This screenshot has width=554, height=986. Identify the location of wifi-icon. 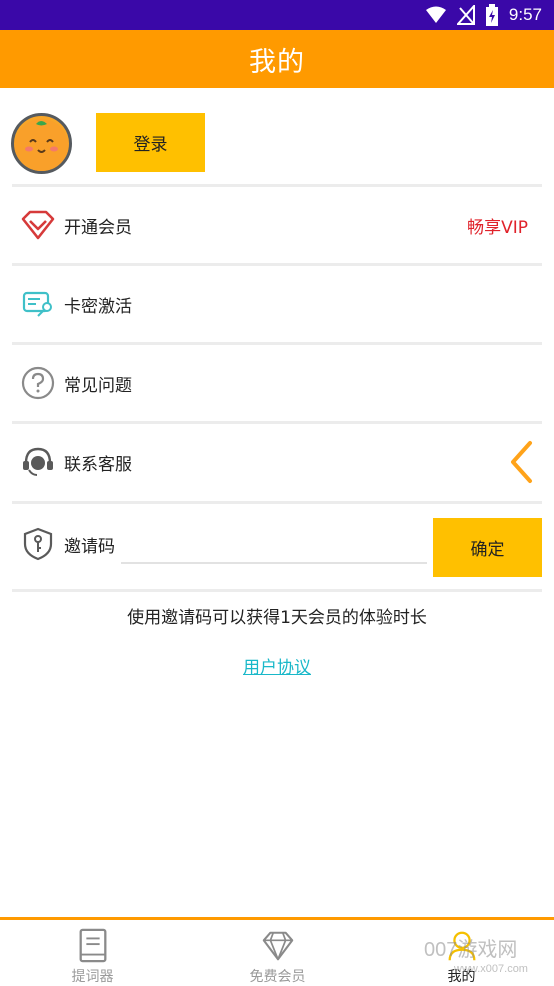
(435, 14).